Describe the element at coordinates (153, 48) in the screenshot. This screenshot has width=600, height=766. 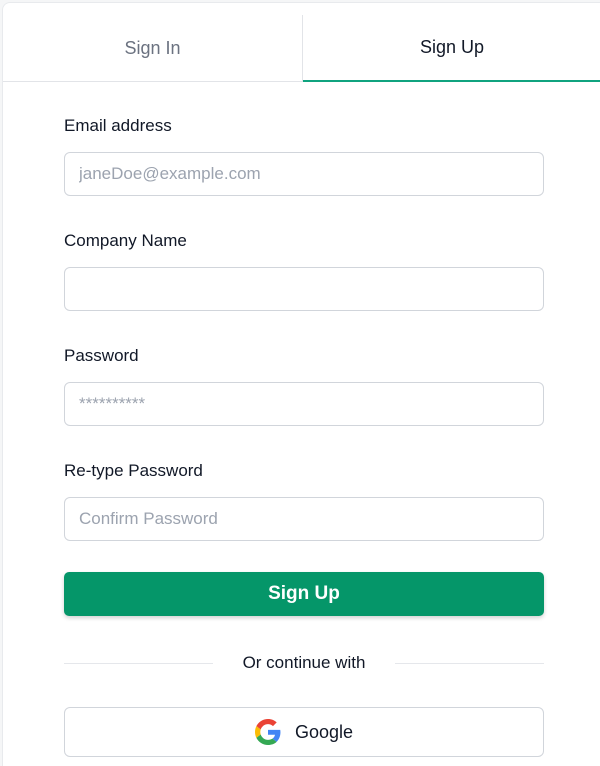
I see `tab-sign-in: Sign In` at that location.